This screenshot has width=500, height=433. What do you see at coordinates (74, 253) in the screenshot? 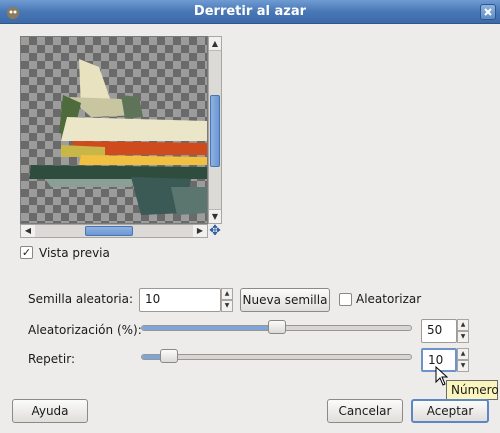
I see `preview-label: Vista previa` at bounding box center [74, 253].